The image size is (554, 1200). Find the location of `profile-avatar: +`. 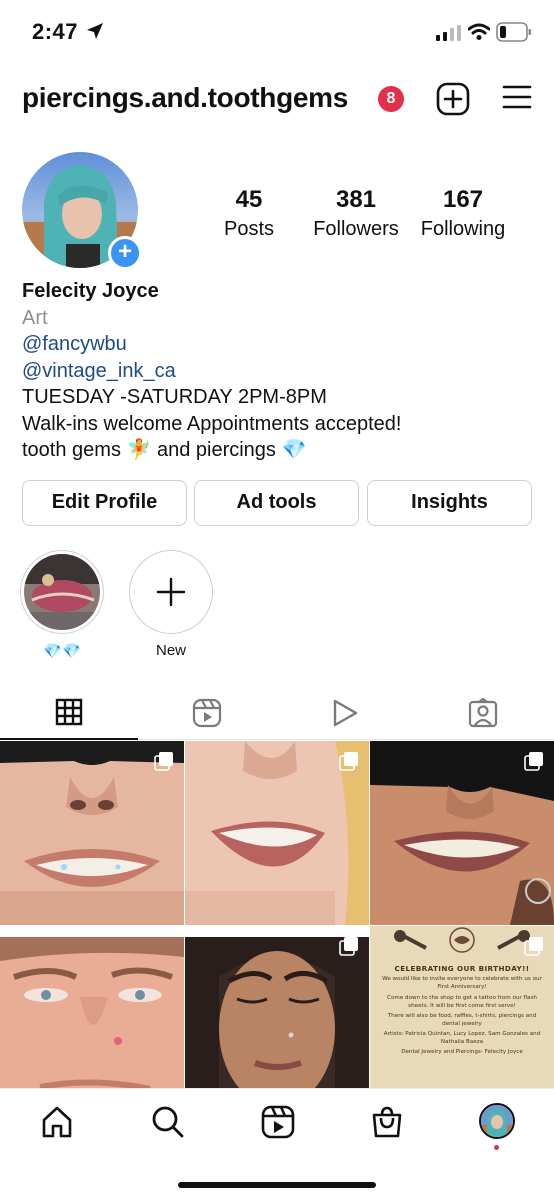

profile-avatar: + is located at coordinates (82, 211).